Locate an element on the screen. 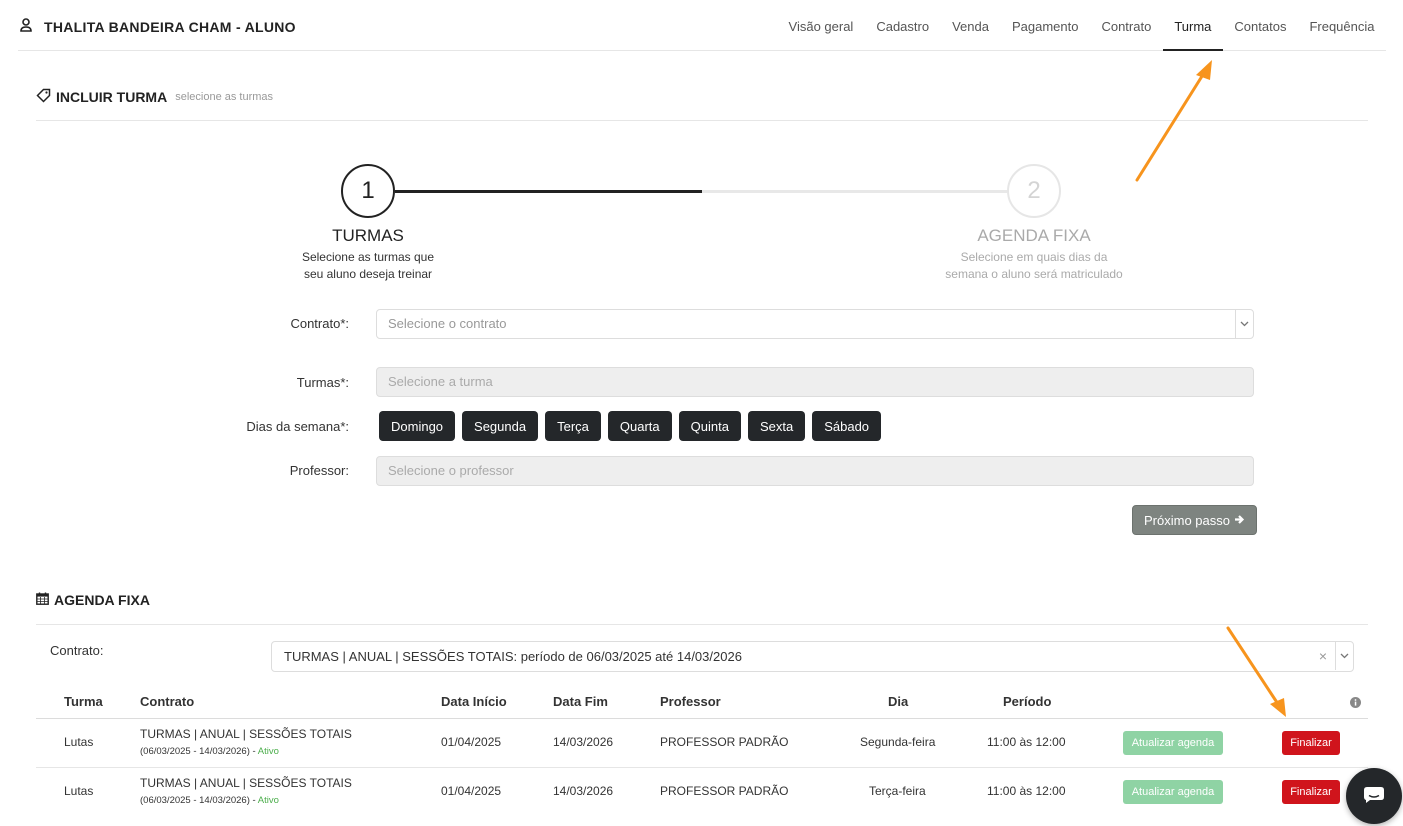 The image size is (1403, 826). turmas-placeholder: Selecione a turma is located at coordinates (440, 381).